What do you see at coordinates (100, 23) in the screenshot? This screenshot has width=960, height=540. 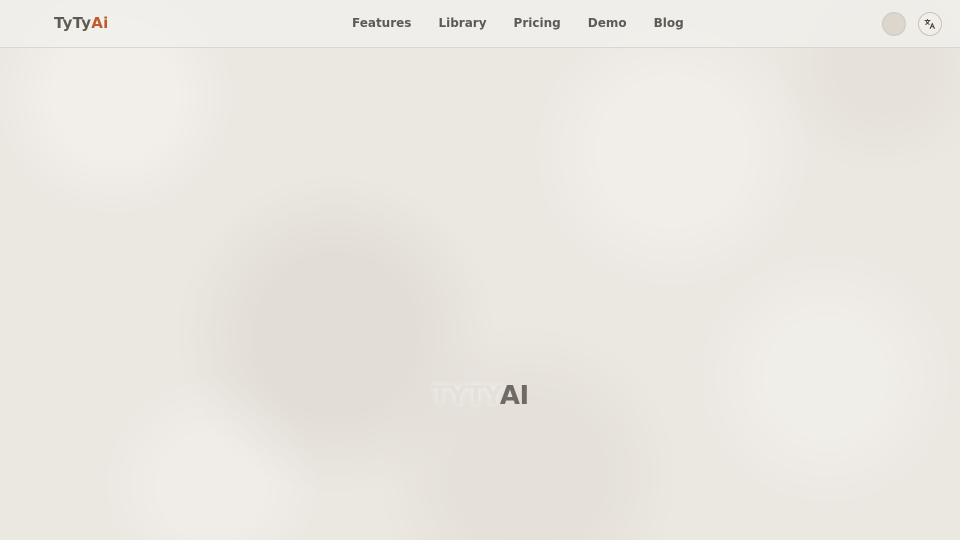 I see `brand-logo-part2: Ai` at bounding box center [100, 23].